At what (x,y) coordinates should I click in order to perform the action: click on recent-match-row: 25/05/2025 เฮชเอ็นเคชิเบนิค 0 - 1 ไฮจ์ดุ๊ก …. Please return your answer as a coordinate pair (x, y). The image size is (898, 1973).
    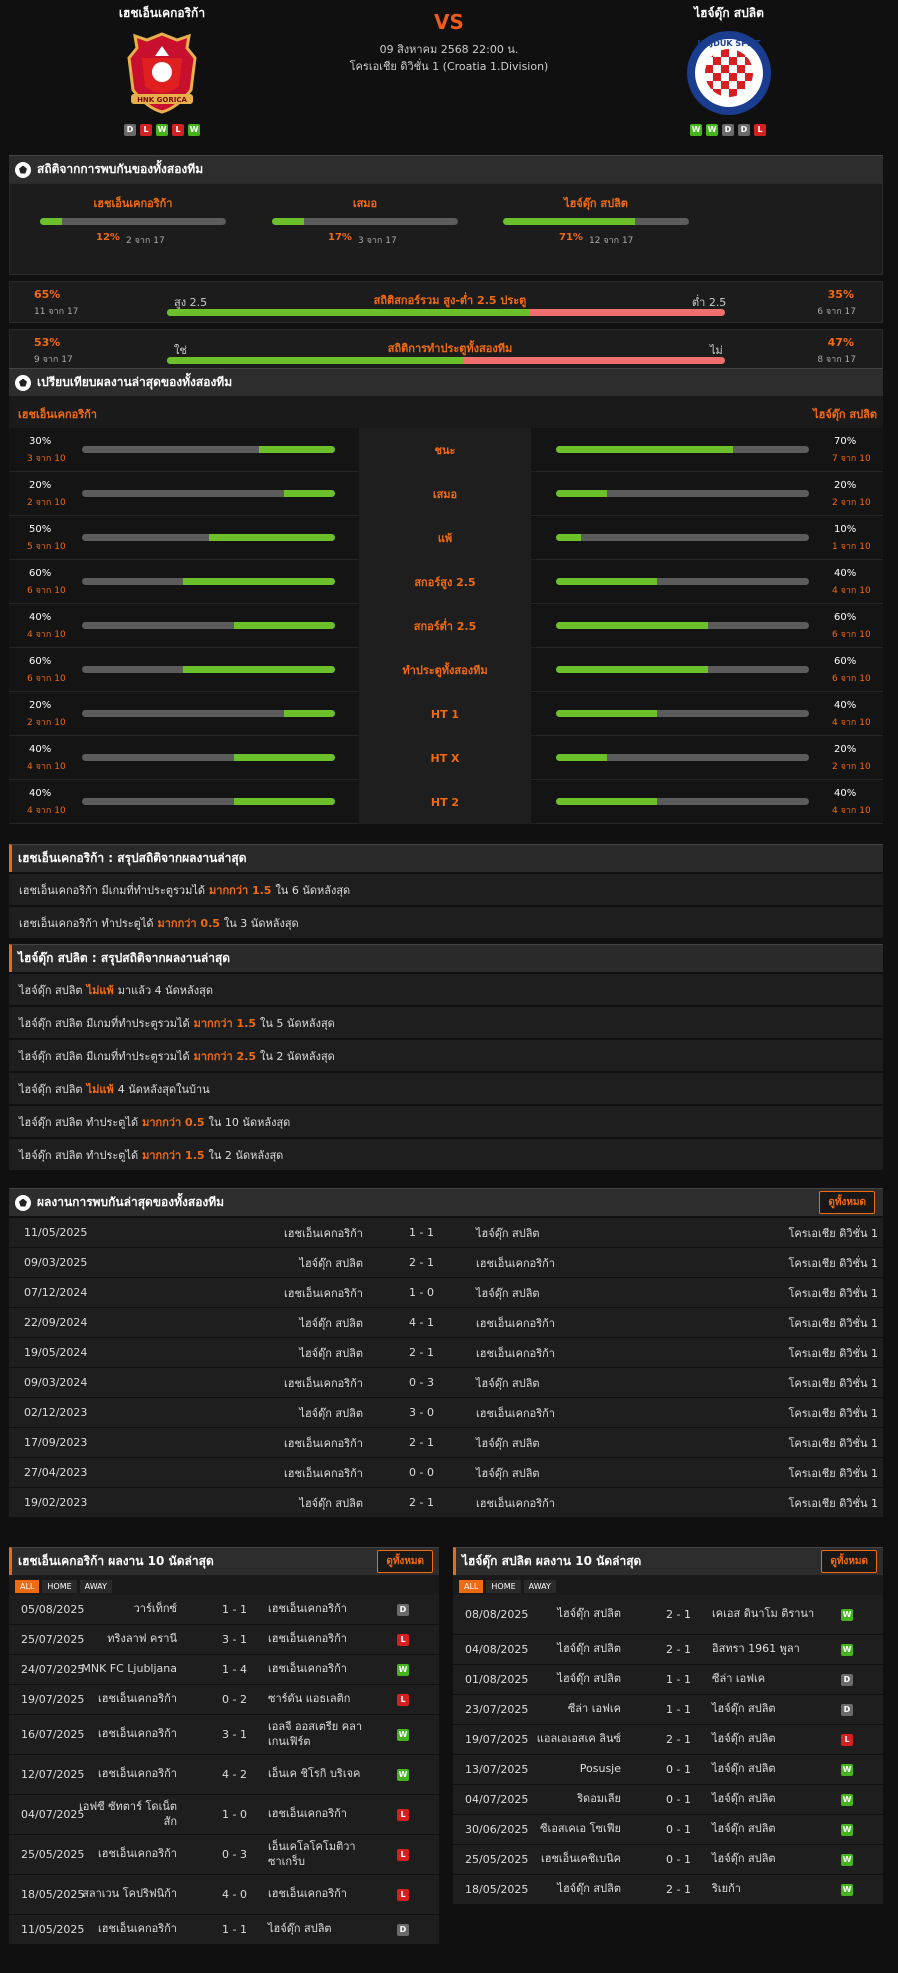
    Looking at the image, I should click on (668, 1860).